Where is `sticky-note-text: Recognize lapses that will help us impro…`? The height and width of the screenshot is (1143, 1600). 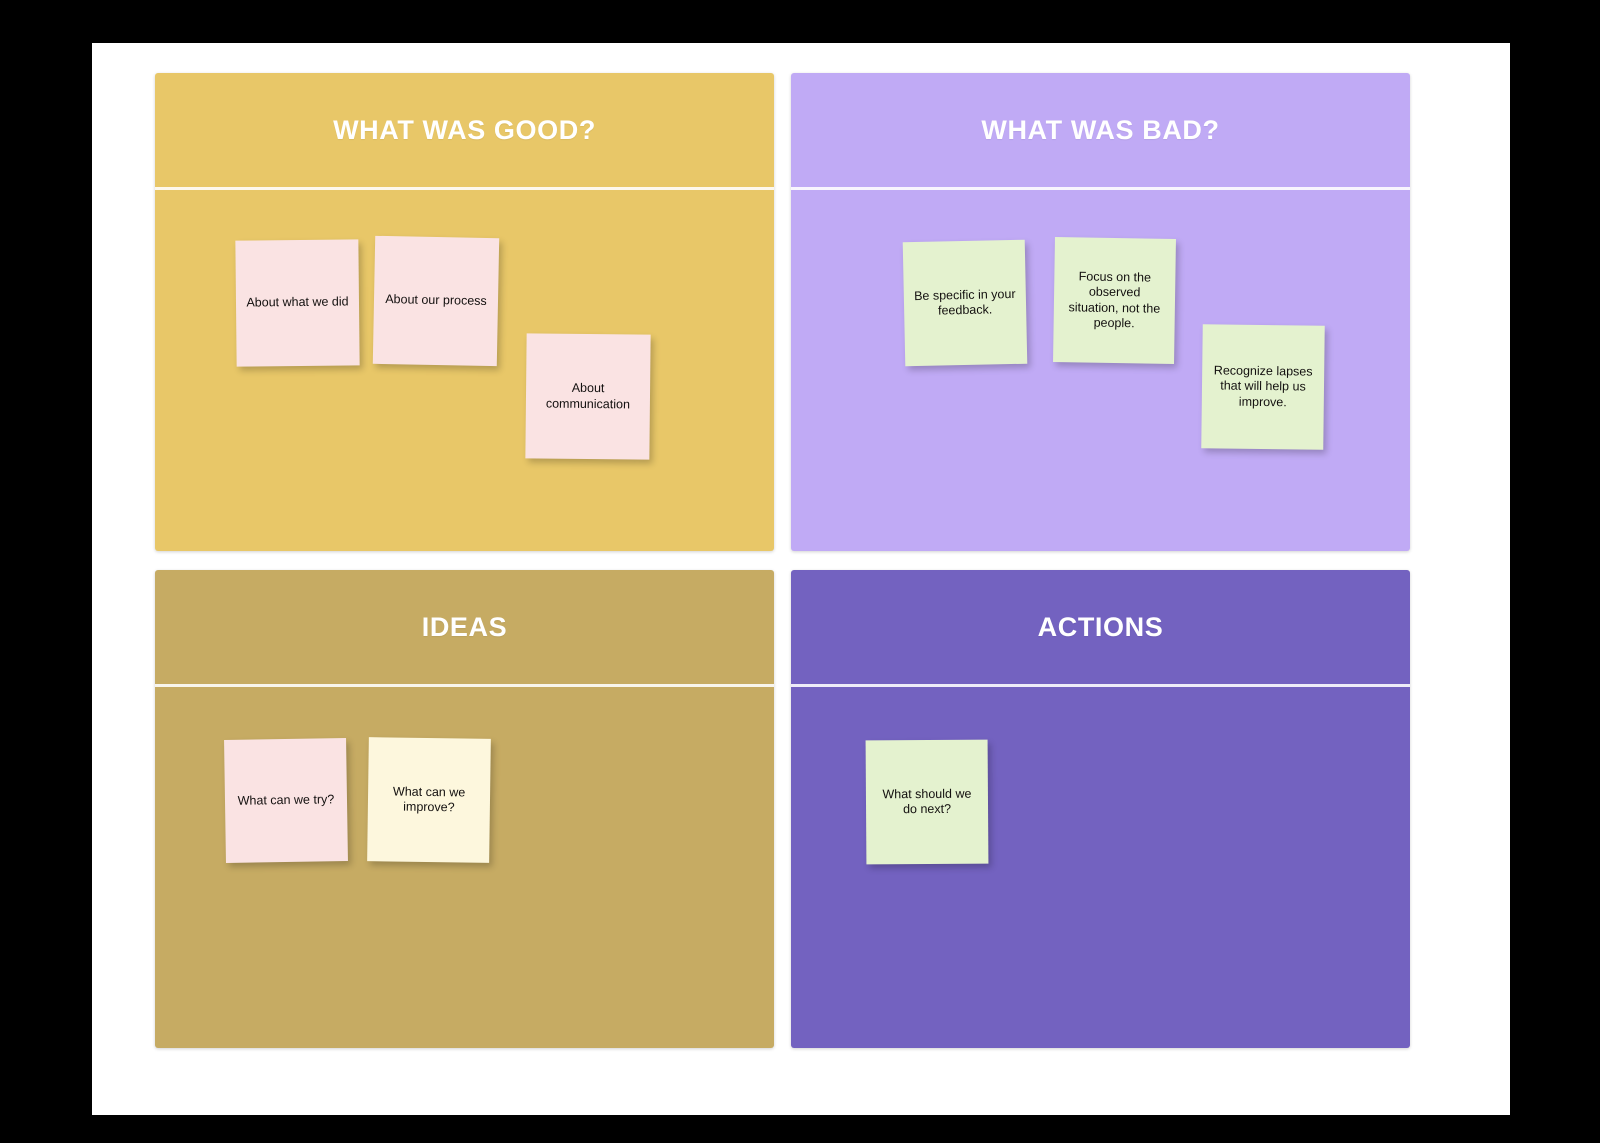 sticky-note-text: Recognize lapses that will help us impro… is located at coordinates (1263, 386).